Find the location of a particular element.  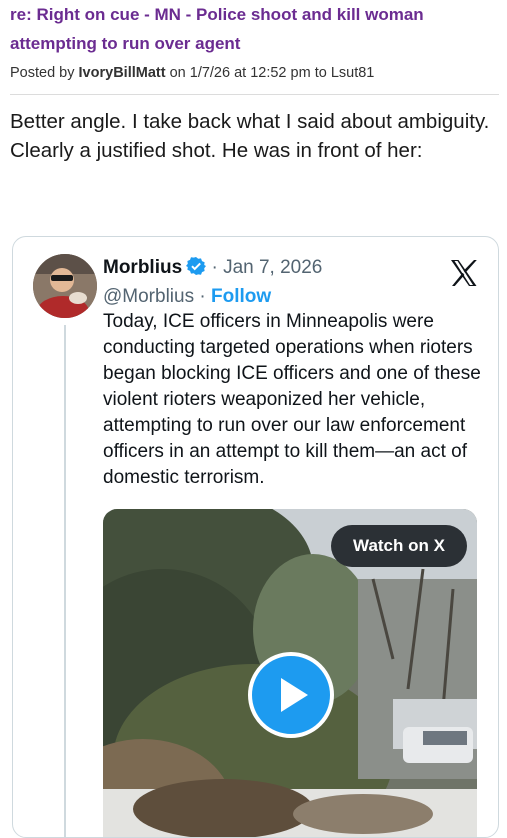

display-name: Morblius is located at coordinates (142, 267).